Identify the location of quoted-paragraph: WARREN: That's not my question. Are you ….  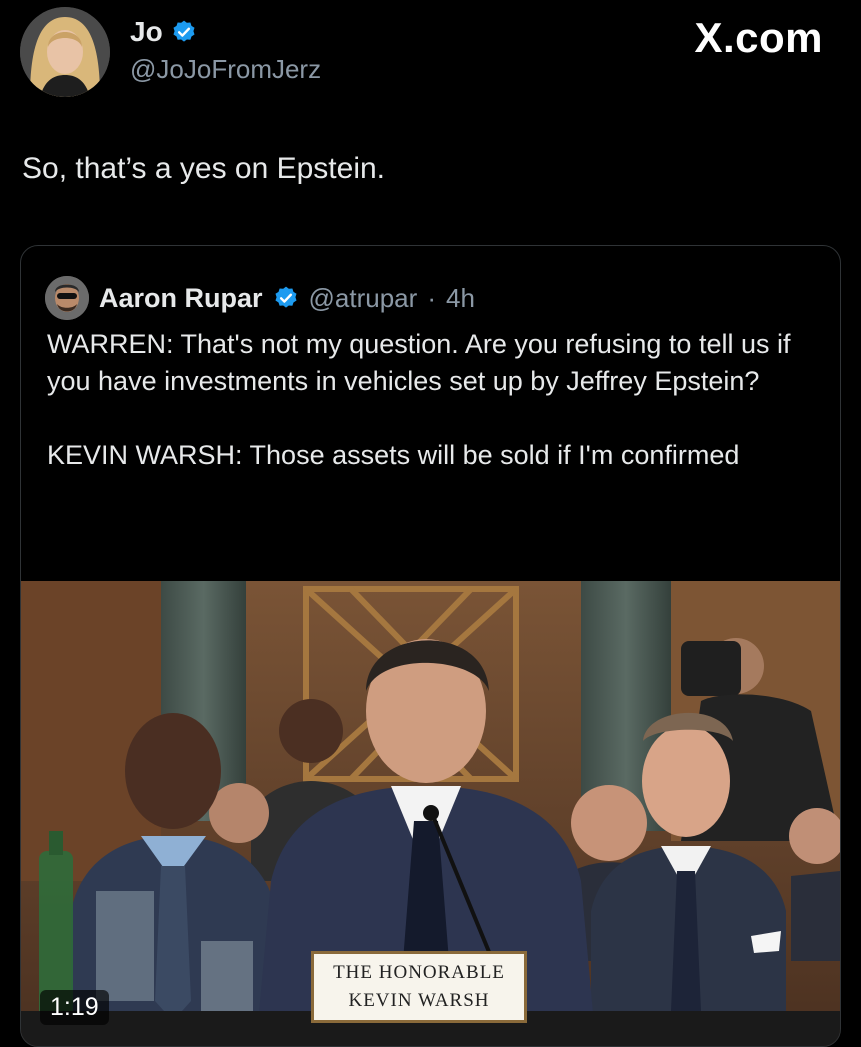
(419, 362).